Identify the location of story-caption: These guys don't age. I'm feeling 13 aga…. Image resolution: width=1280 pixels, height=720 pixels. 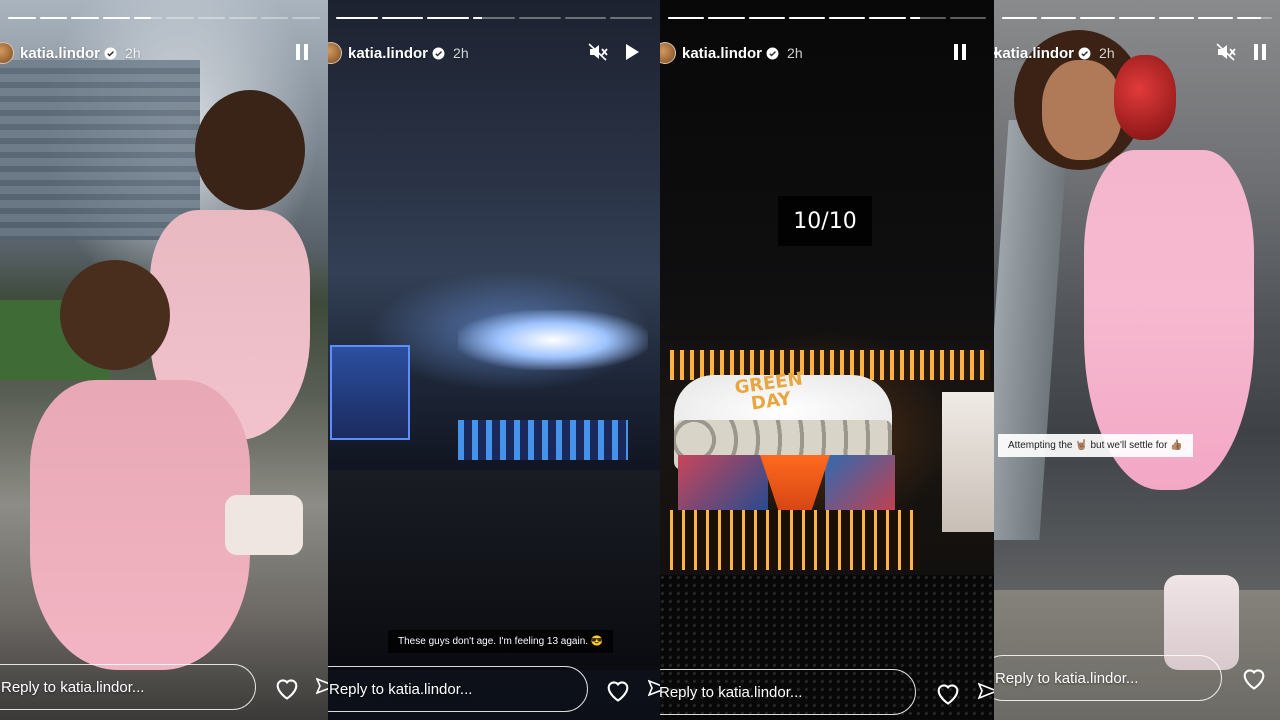
(501, 641).